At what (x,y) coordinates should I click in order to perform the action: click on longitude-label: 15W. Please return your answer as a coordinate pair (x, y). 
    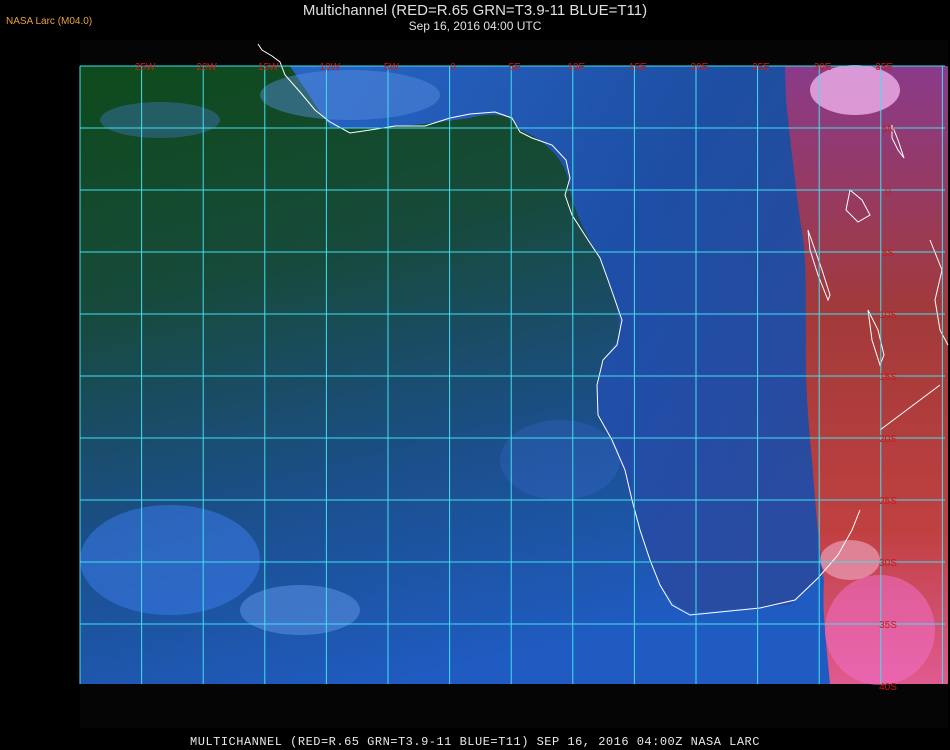
    Looking at the image, I should click on (268, 67).